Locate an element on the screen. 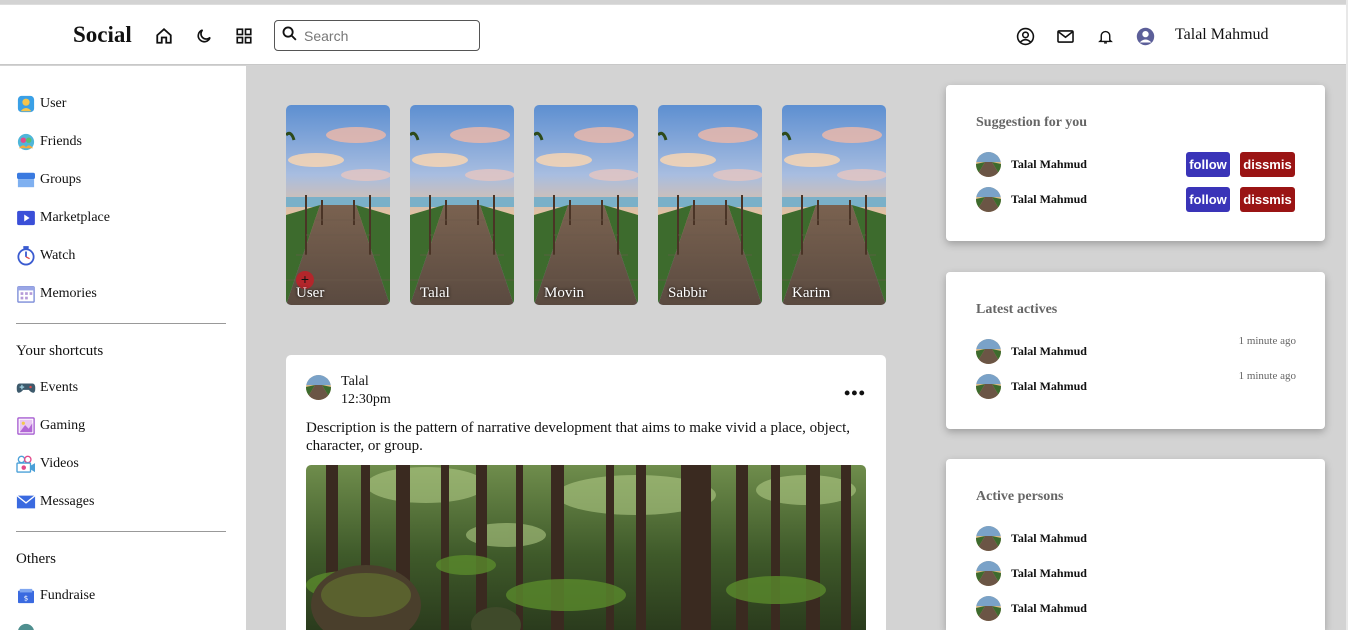 This screenshot has width=1348, height=630. messages-icon is located at coordinates (26, 502).